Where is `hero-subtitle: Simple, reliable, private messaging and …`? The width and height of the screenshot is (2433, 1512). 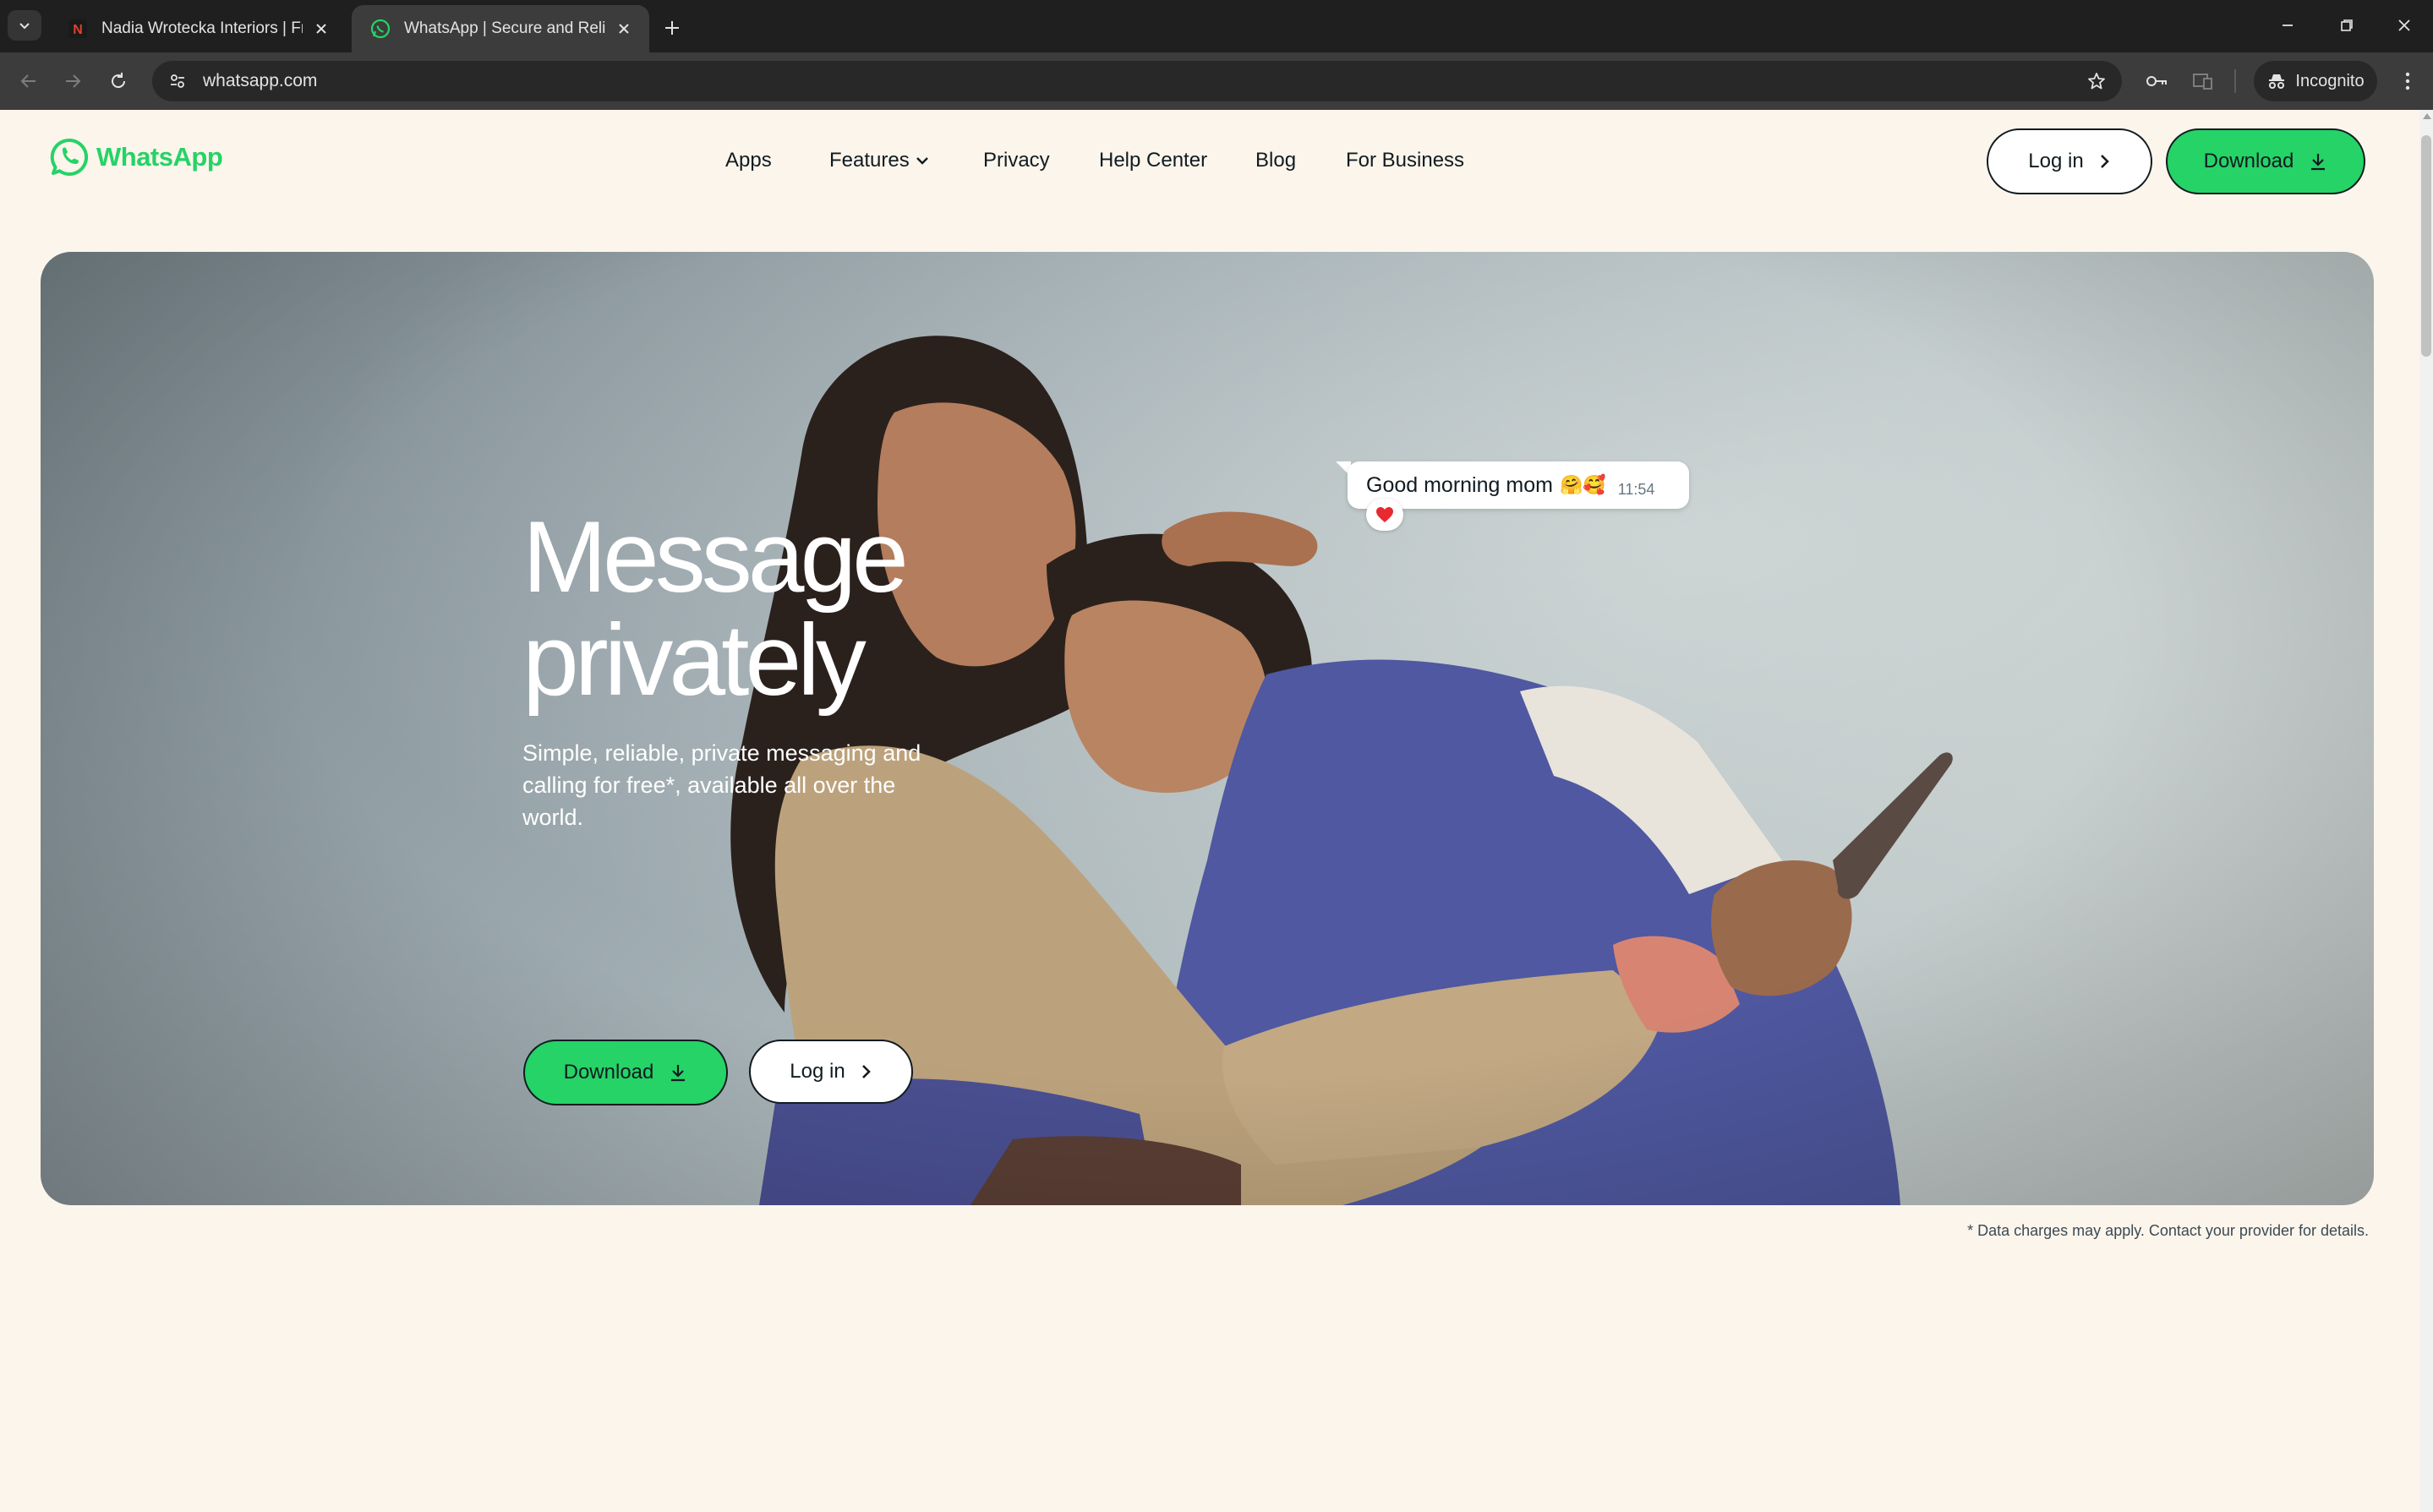 hero-subtitle: Simple, reliable, private messaging and … is located at coordinates (721, 785).